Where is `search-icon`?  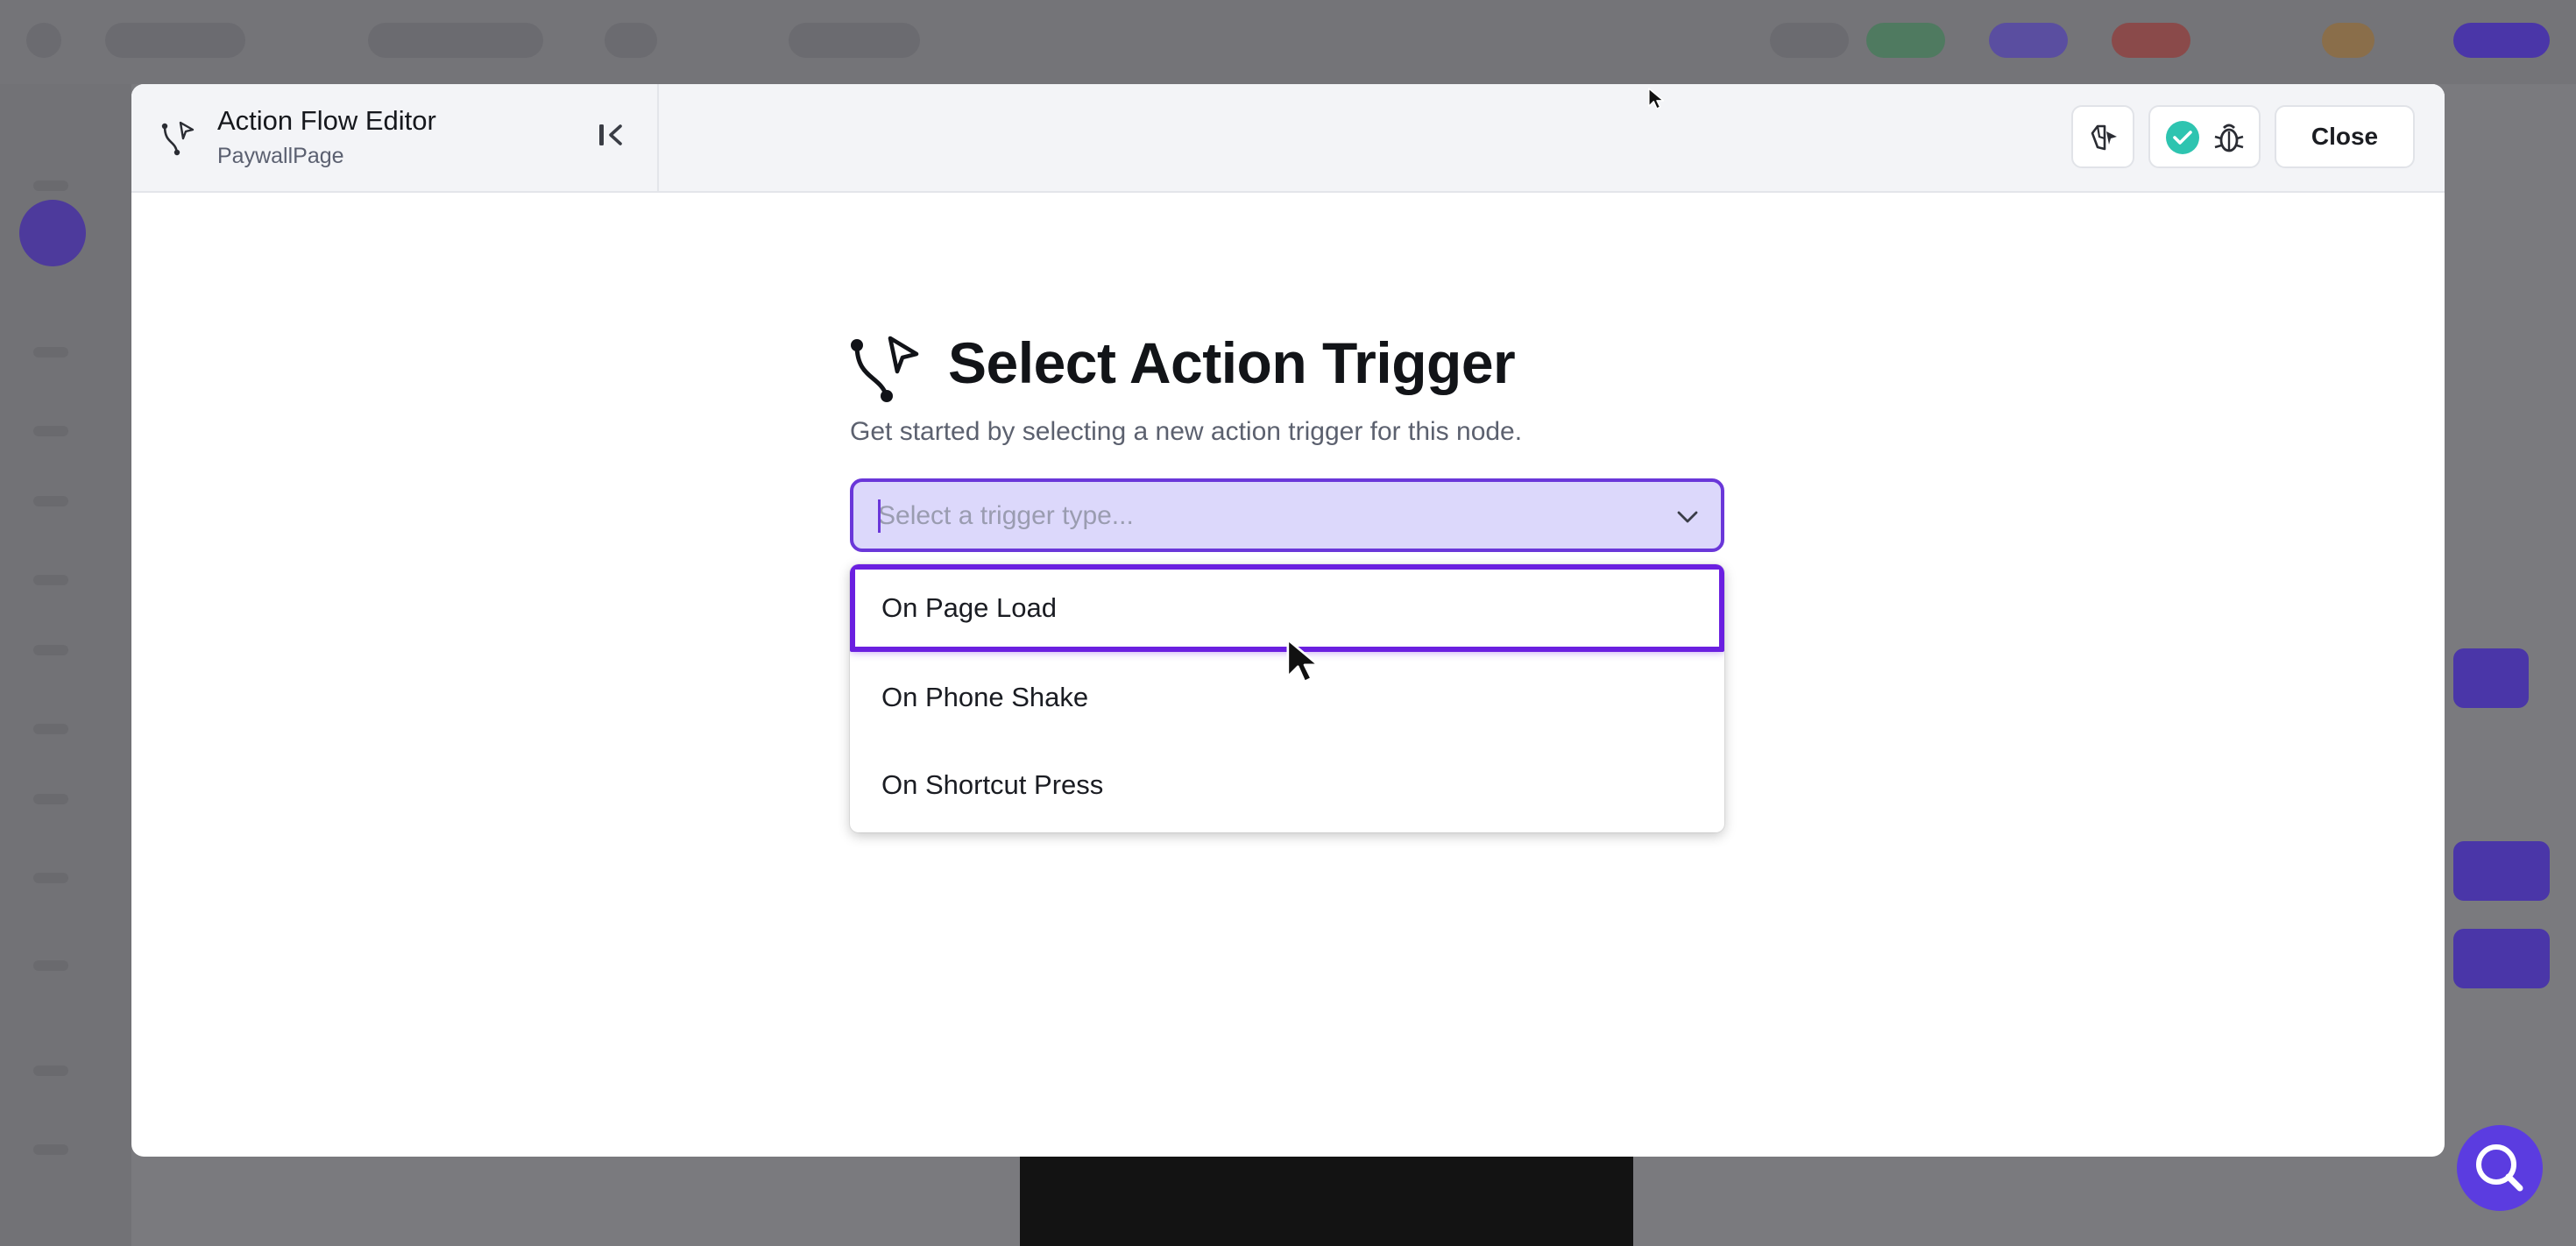
search-icon is located at coordinates (2499, 1168).